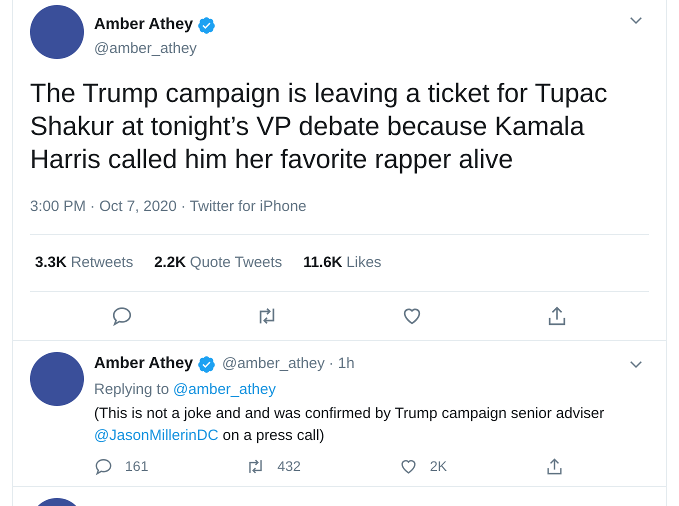 This screenshot has width=679, height=506. I want to click on reply-time: · 1h, so click(341, 364).